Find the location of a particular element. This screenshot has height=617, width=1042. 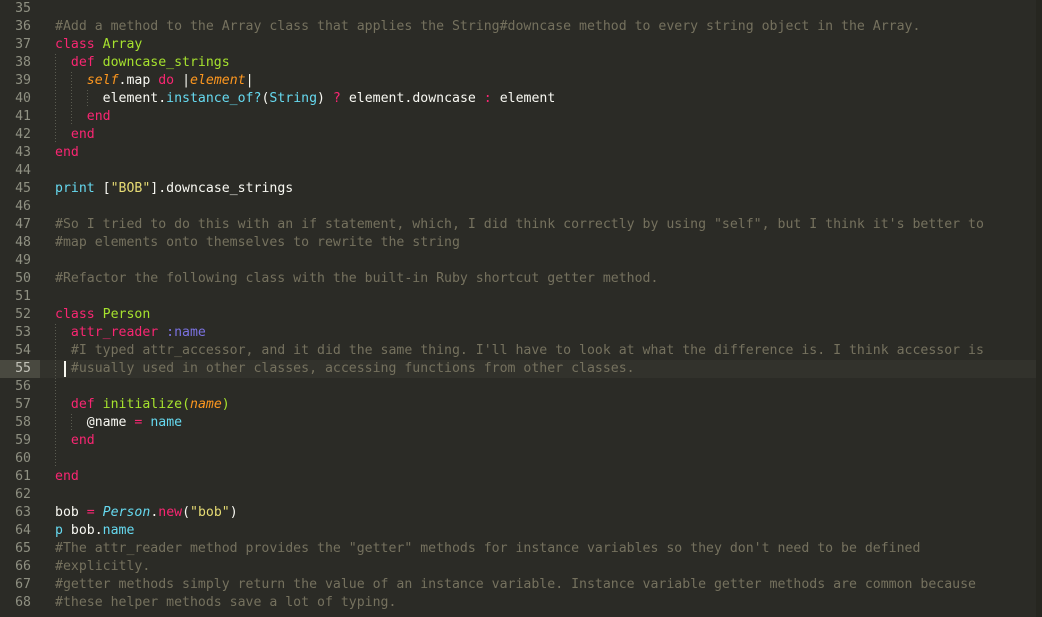

code-line: 43 end is located at coordinates (521, 153).